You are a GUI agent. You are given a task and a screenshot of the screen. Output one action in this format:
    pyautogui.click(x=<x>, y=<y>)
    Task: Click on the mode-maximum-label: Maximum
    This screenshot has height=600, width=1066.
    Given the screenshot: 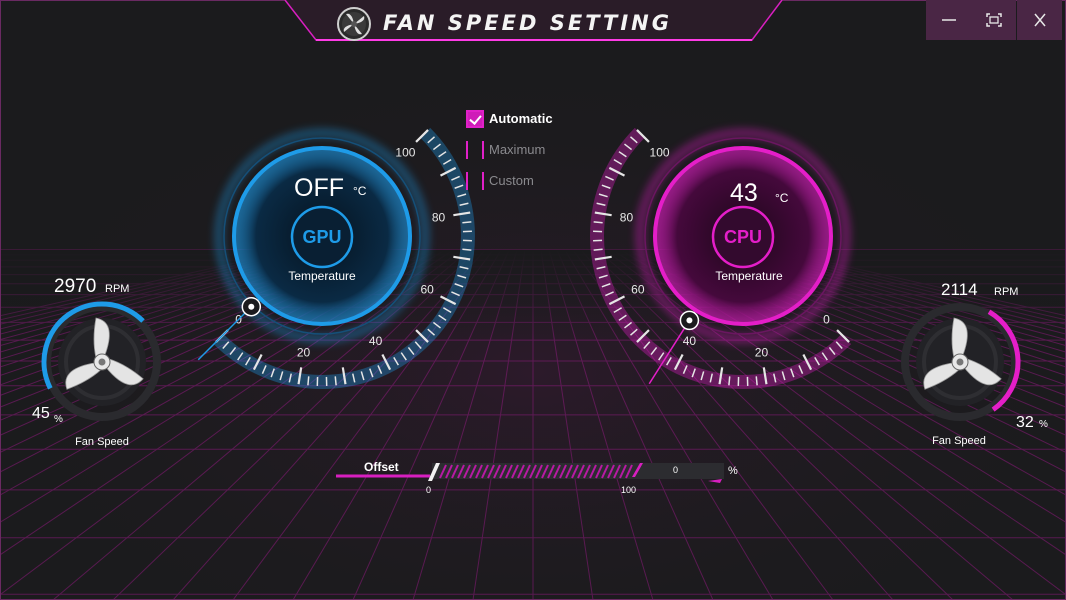 What is the action you would take?
    pyautogui.click(x=517, y=149)
    